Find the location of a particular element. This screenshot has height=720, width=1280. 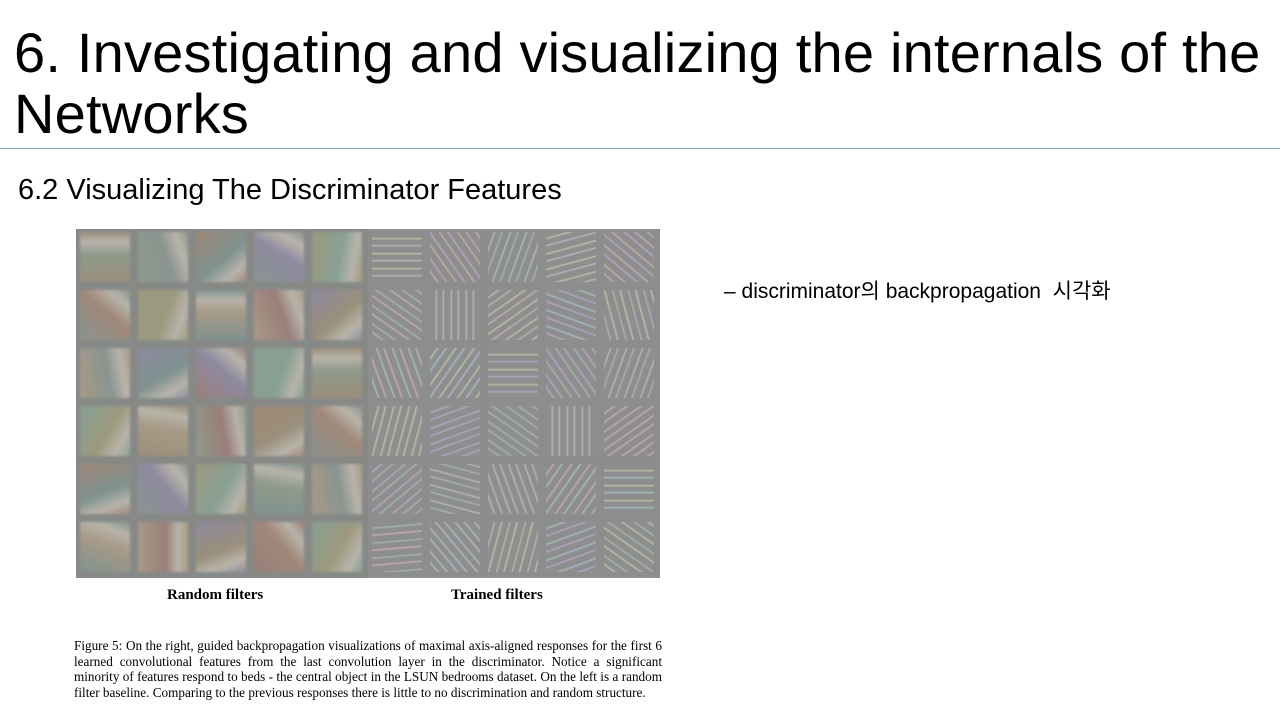

title-divider is located at coordinates (640, 148).